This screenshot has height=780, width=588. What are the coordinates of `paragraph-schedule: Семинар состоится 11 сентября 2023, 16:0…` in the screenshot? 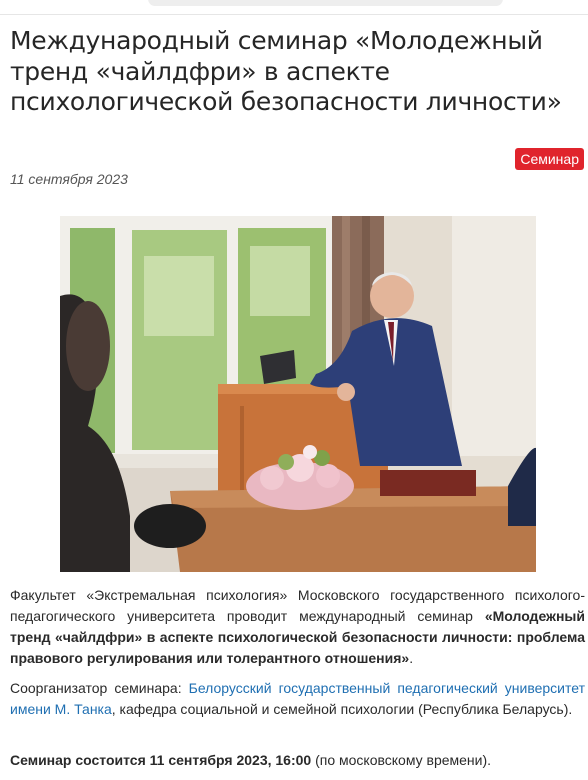 It's located at (297, 760).